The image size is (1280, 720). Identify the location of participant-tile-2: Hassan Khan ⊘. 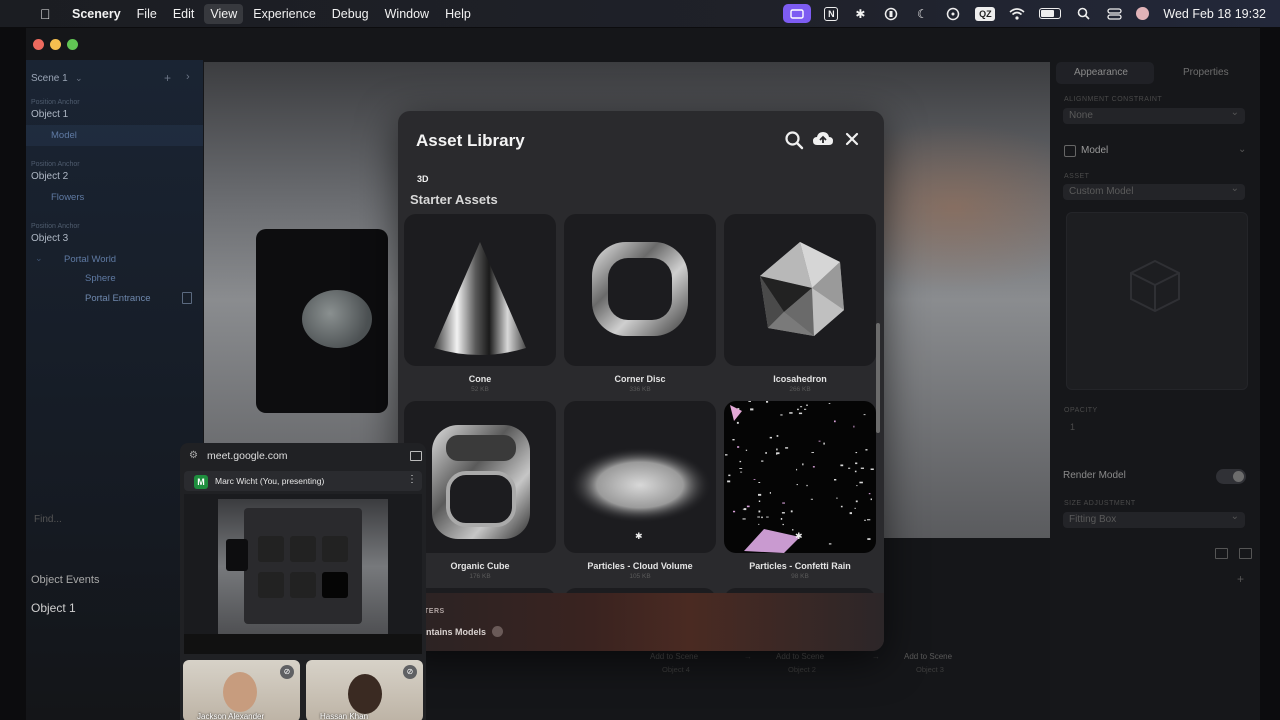
(364, 690).